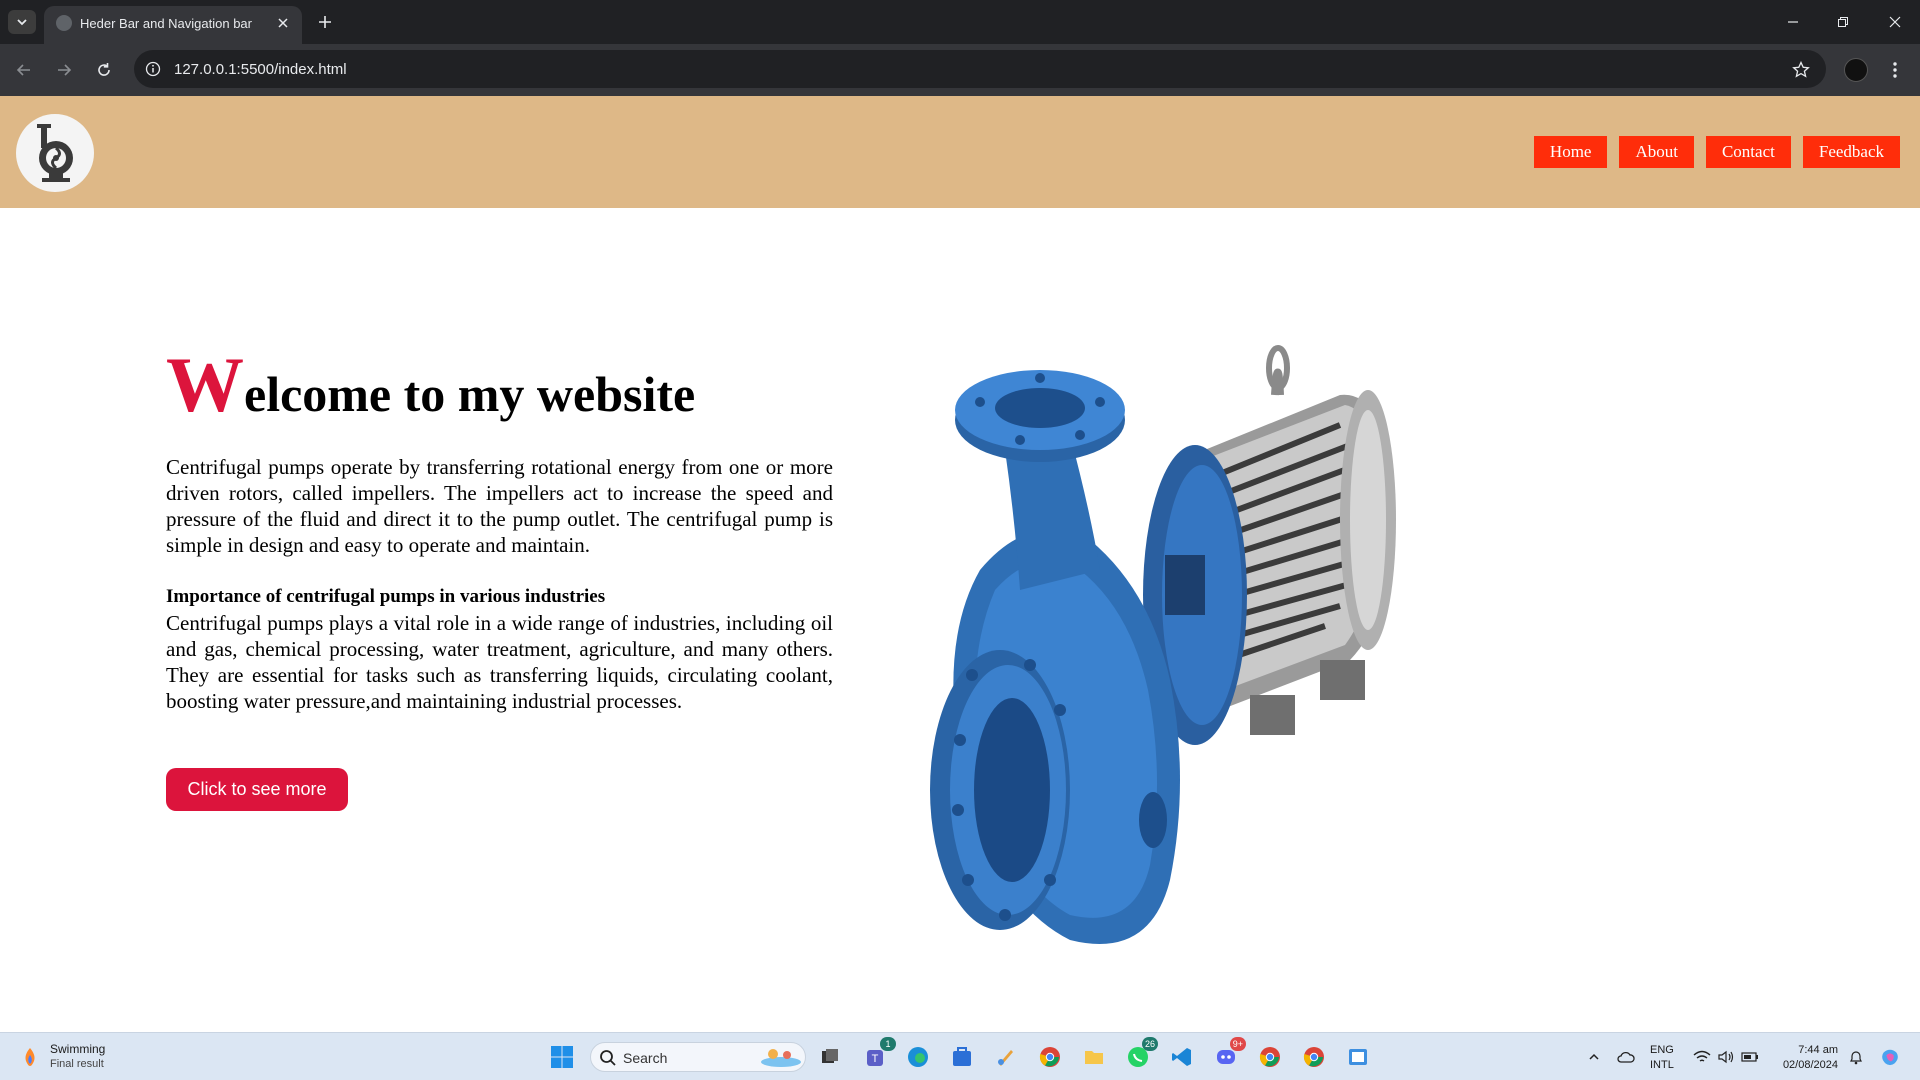 The image size is (1920, 1080). I want to click on nav-contact: Contact, so click(1748, 152).